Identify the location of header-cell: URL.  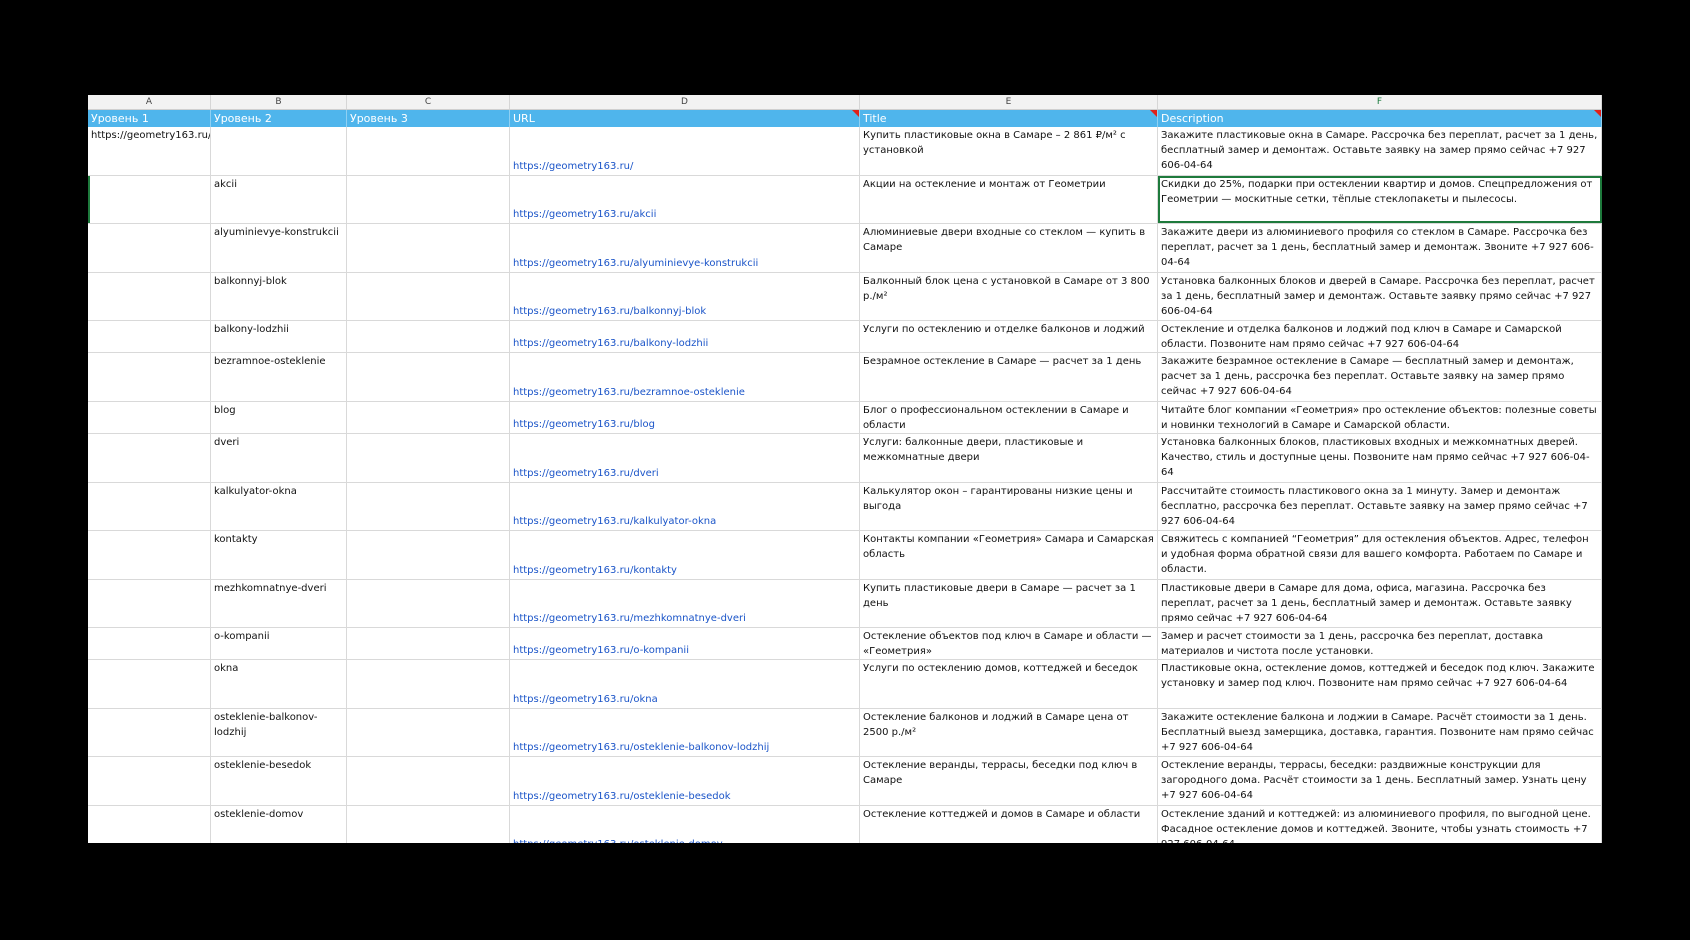
(685, 118).